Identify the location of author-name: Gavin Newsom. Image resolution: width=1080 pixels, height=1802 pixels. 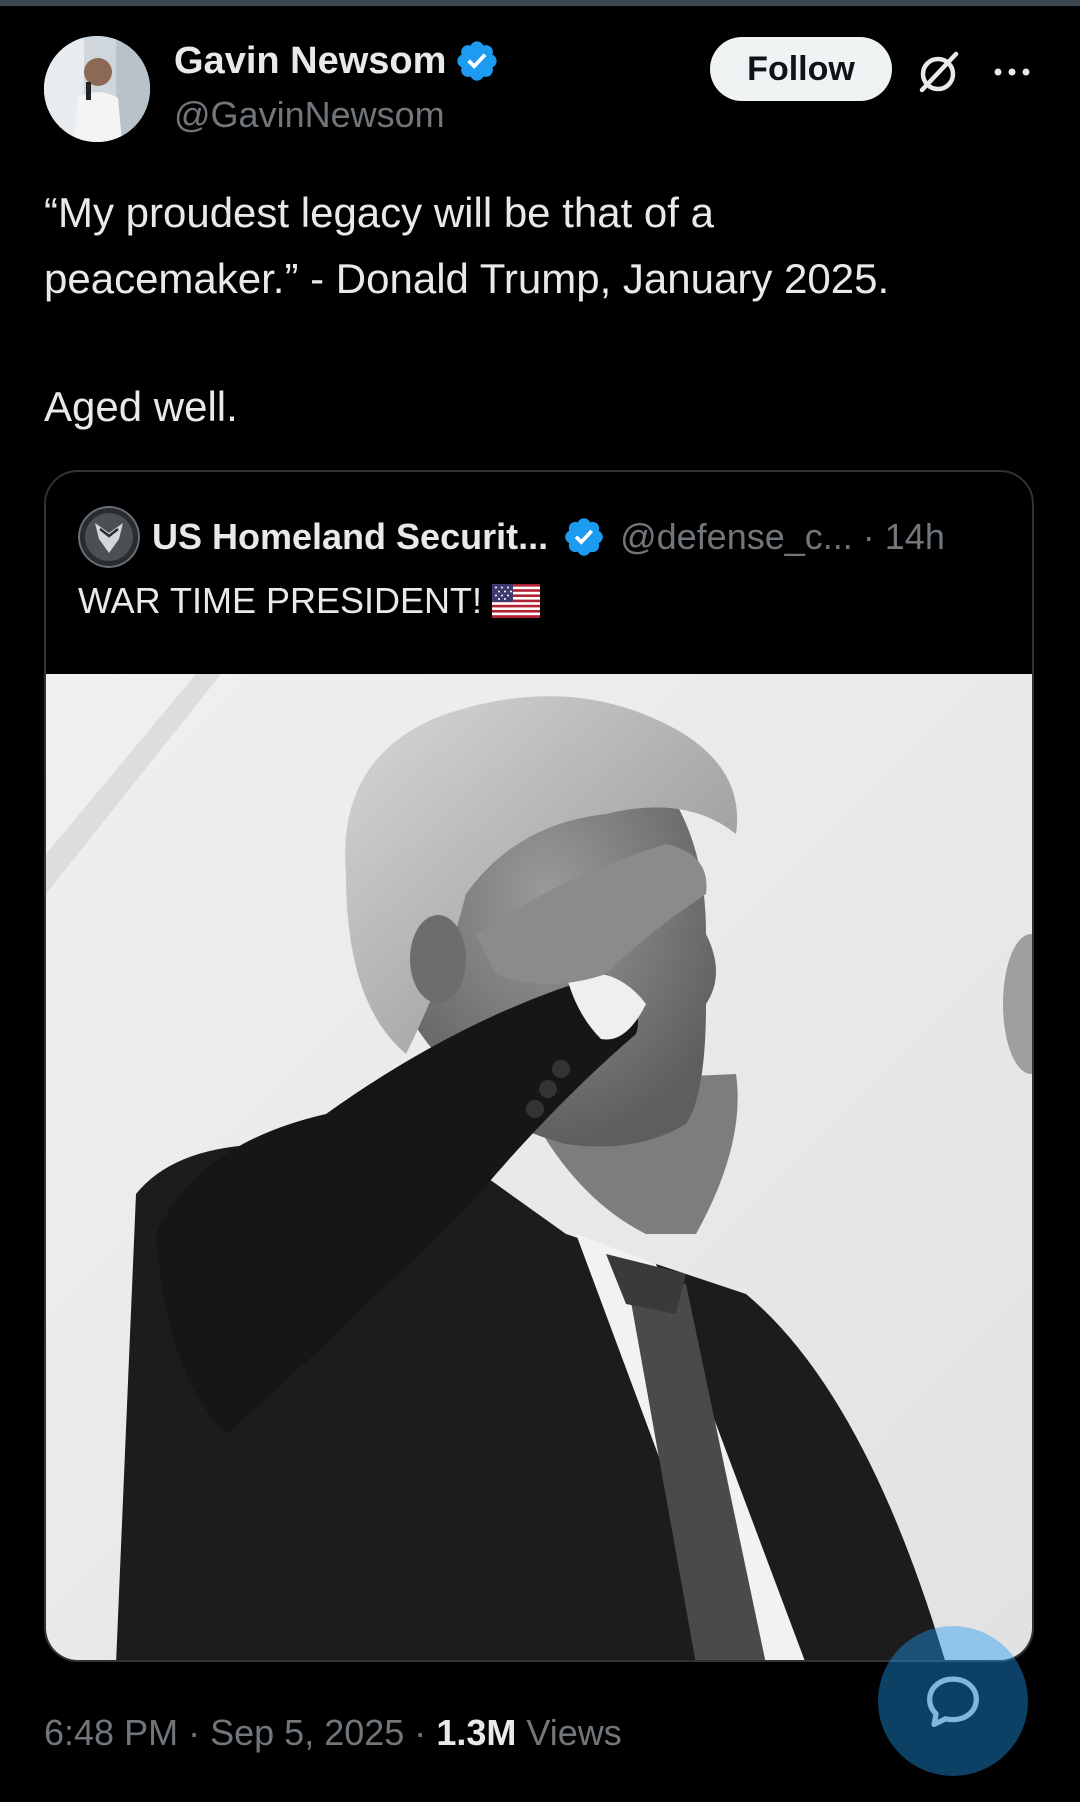
(337, 61).